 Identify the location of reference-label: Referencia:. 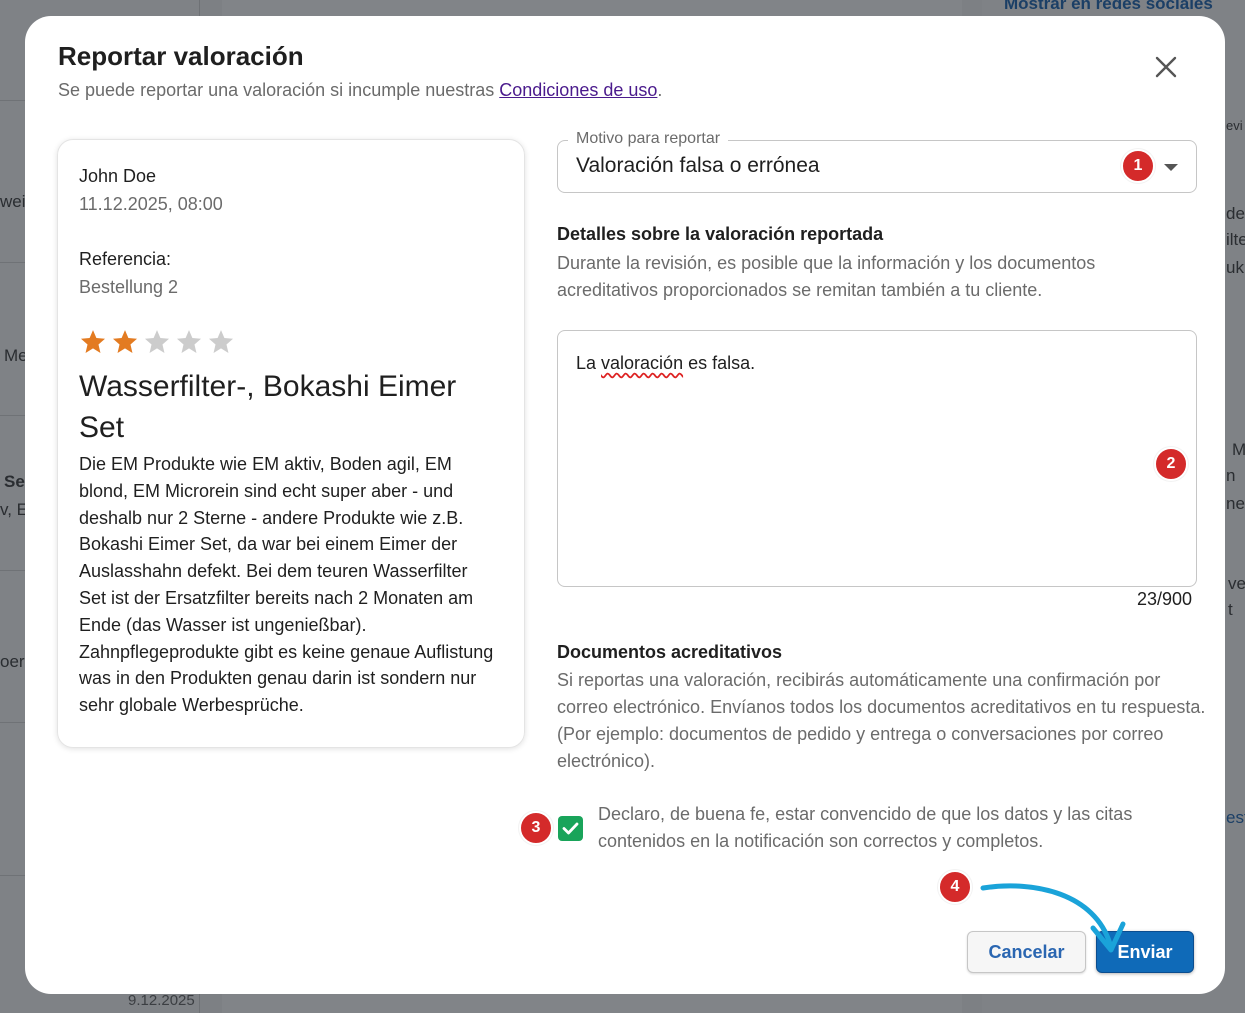
(125, 259).